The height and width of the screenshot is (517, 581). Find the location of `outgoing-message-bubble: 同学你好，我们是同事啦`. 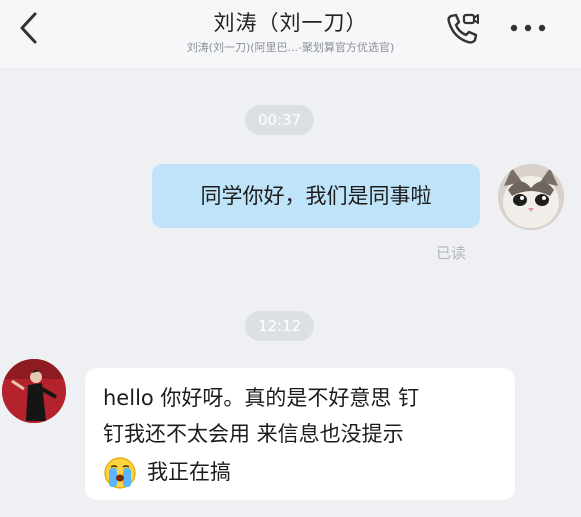

outgoing-message-bubble: 同学你好，我们是同事啦 is located at coordinates (316, 196).